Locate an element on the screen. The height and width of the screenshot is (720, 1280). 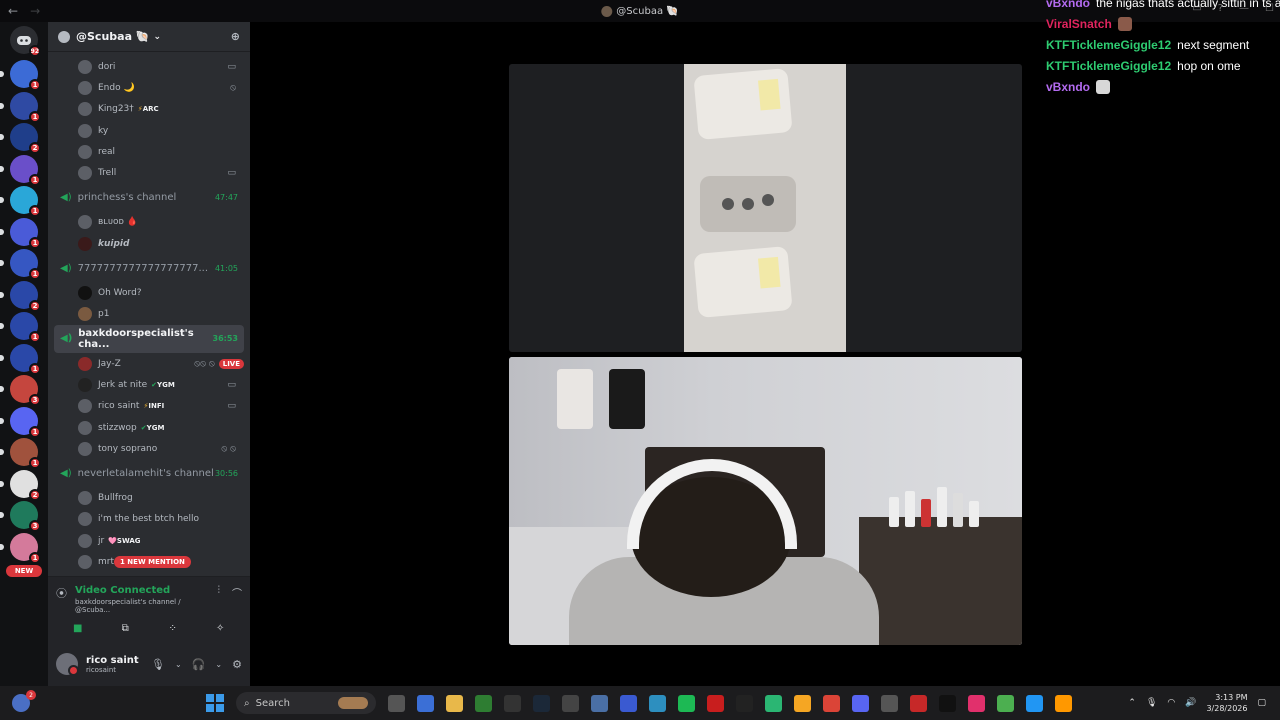
new-mention-pill: 1 NEW MENTION is located at coordinates (152, 561).